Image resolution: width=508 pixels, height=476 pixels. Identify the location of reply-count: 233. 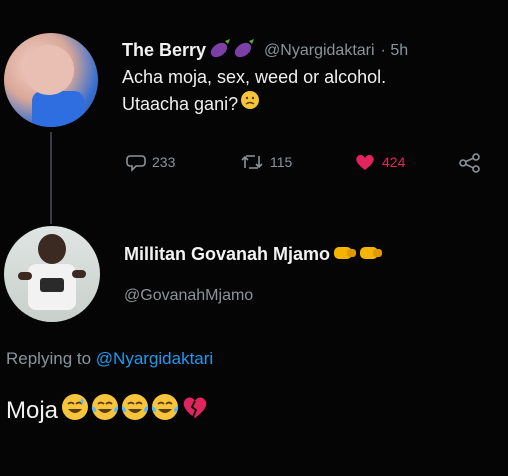
(164, 162).